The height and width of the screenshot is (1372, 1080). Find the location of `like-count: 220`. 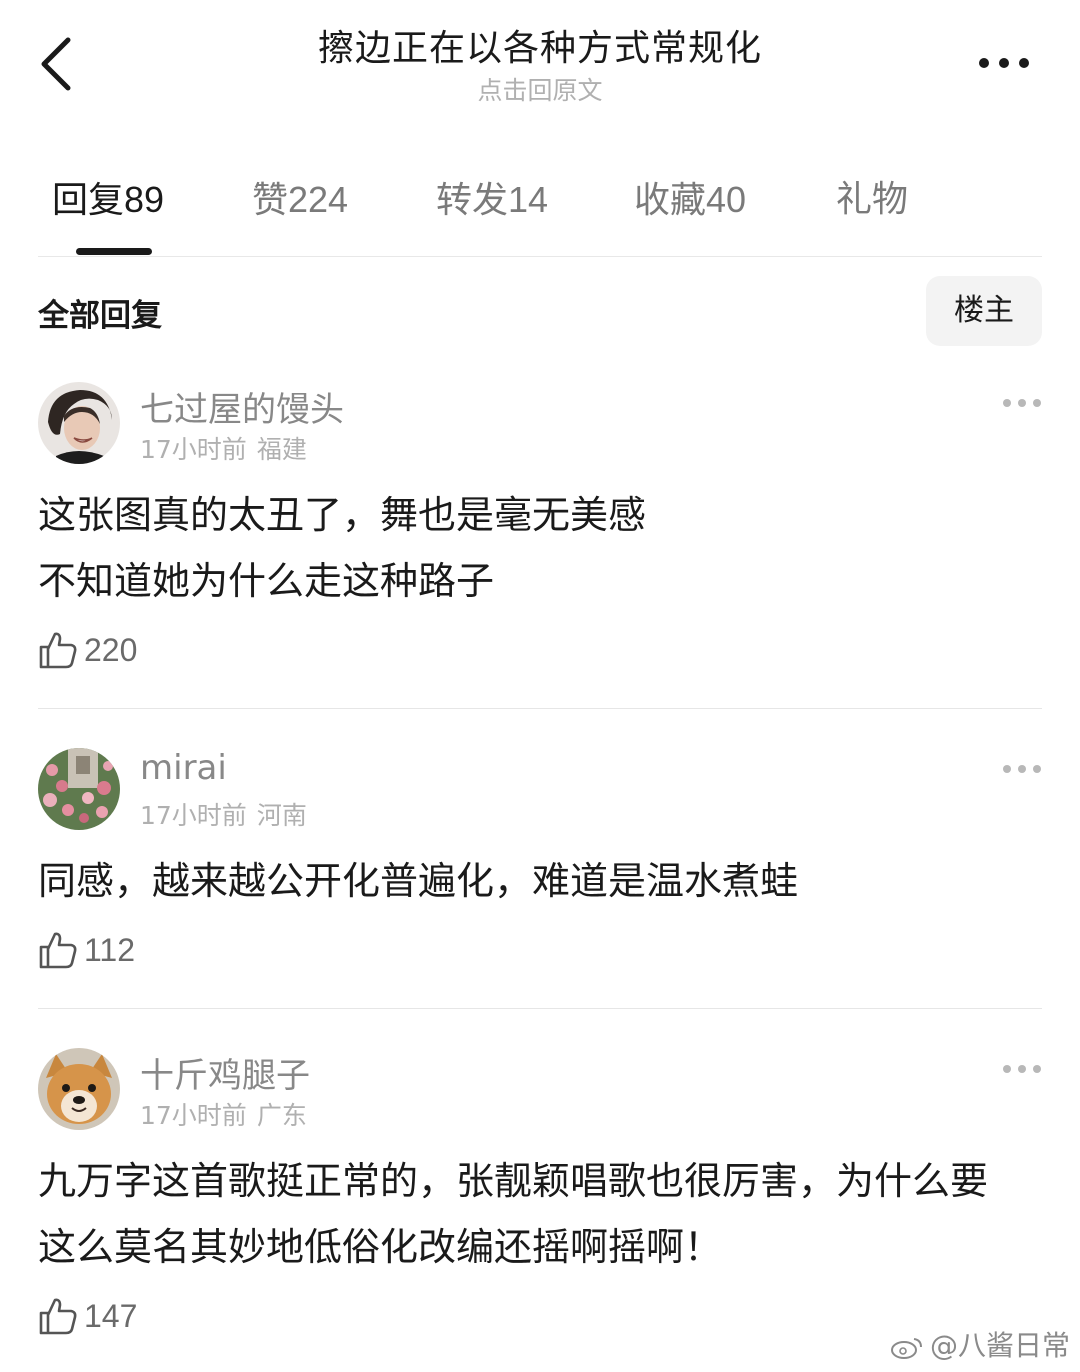

like-count: 220 is located at coordinates (111, 650).